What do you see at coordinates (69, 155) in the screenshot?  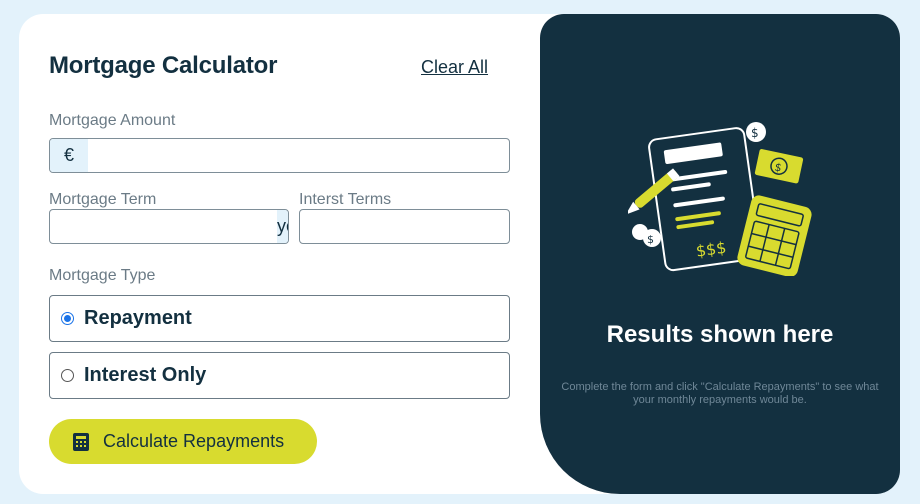 I see `euro-prefix: €` at bounding box center [69, 155].